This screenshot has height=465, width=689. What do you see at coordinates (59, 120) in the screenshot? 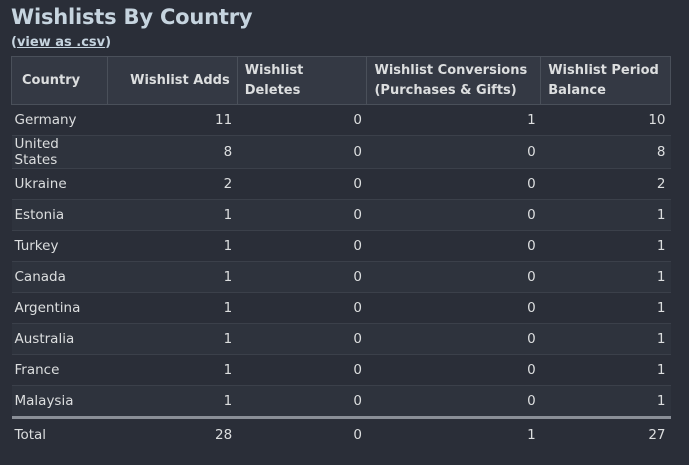
I see `country-cell: Germany` at bounding box center [59, 120].